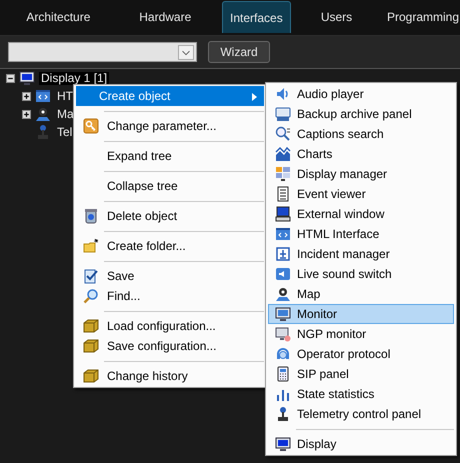 Image resolution: width=460 pixels, height=463 pixels. I want to click on document-icon, so click(283, 194).